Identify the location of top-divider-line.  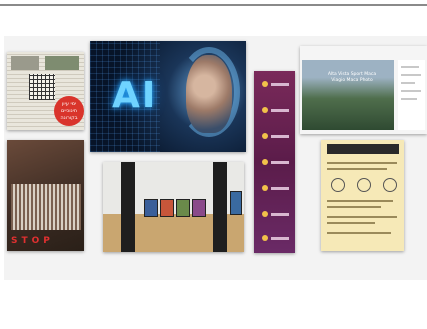
(213, 5).